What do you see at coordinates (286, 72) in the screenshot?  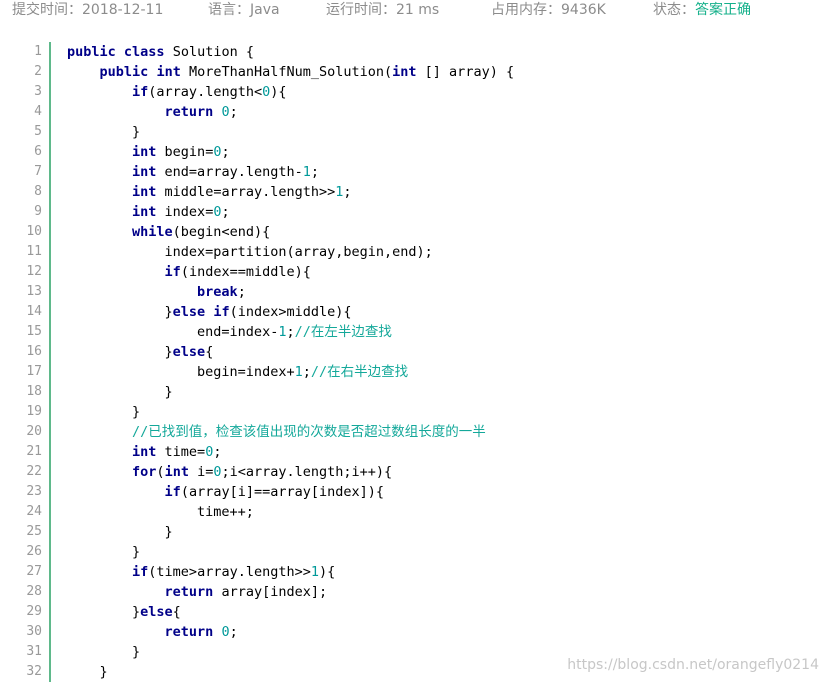 I see `code-text: MoreThanHalfNum_Solution(` at bounding box center [286, 72].